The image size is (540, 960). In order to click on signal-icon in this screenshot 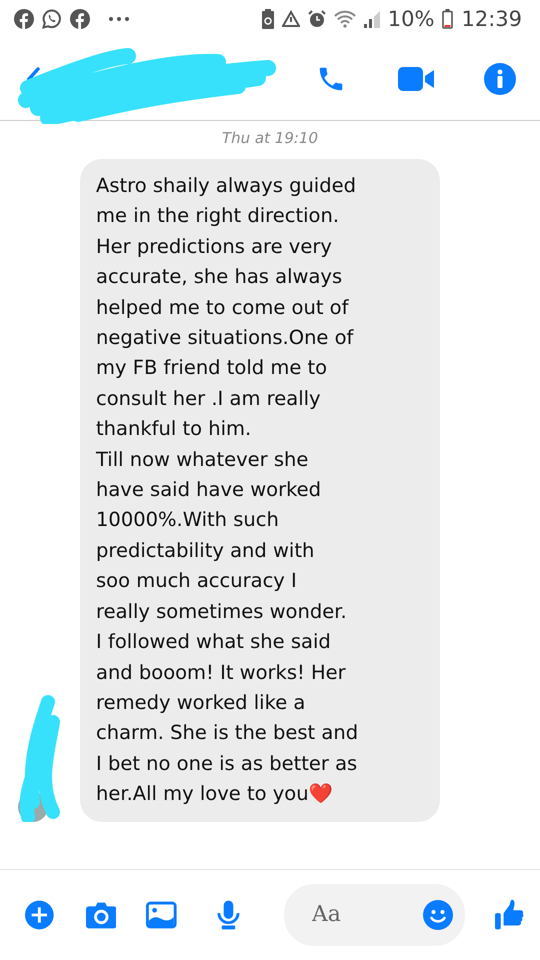, I will do `click(372, 19)`.